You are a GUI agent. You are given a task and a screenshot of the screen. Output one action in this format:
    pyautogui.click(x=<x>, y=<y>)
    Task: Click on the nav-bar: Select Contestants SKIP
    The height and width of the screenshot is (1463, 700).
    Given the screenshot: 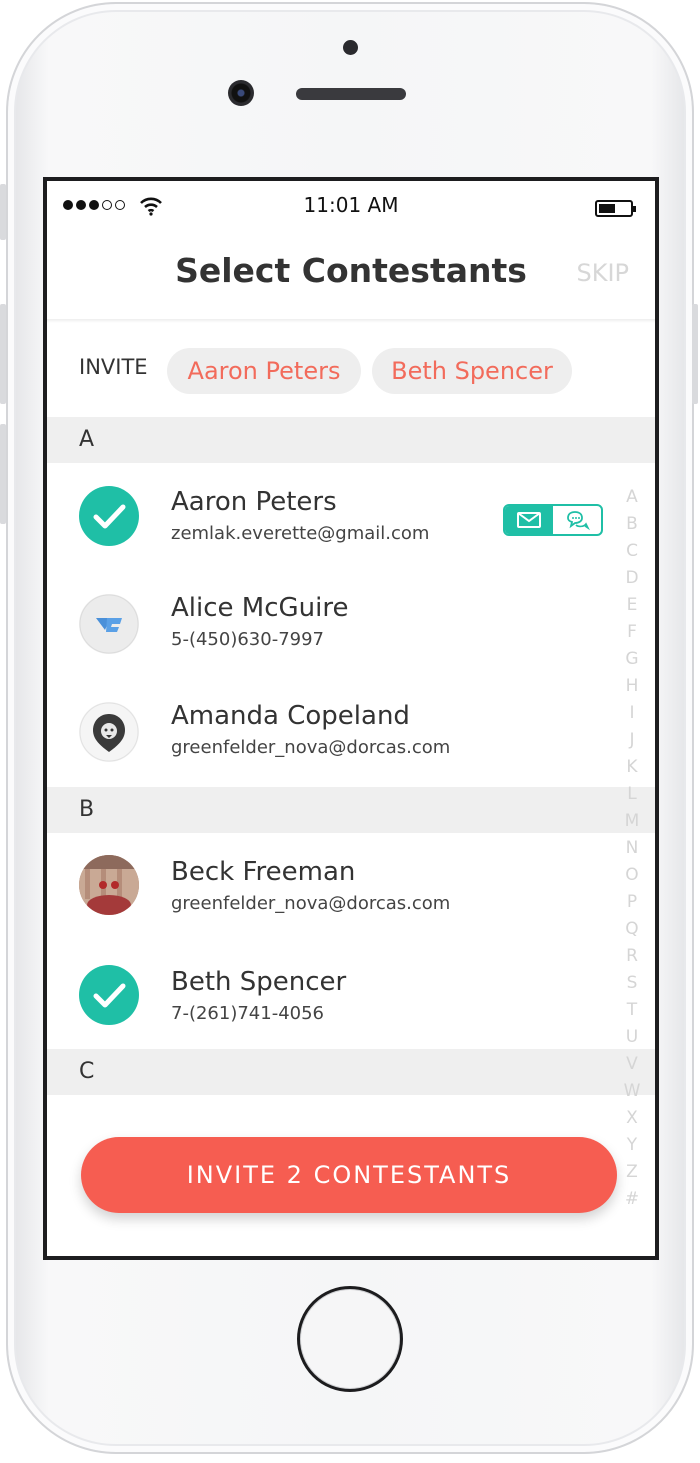 What is the action you would take?
    pyautogui.click(x=351, y=275)
    